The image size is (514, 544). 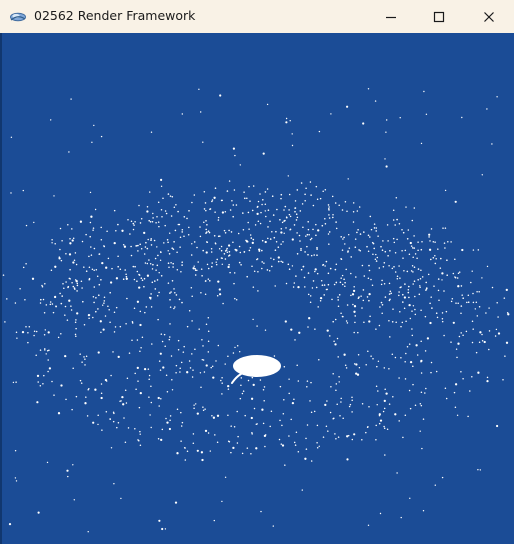 I want to click on title-bar: 02562 Render Framework, so click(x=257, y=16).